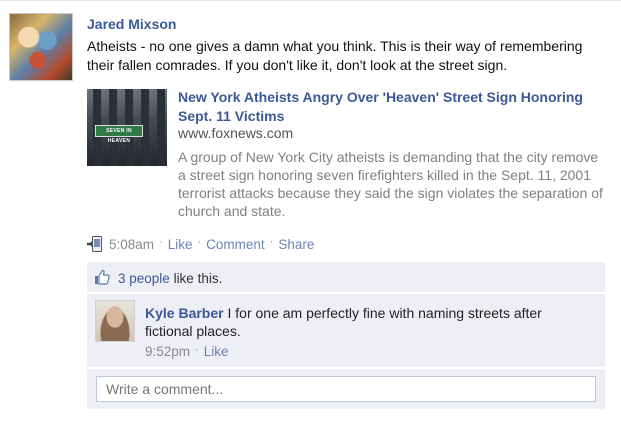 This screenshot has height=421, width=621. I want to click on attachment-thumbnail: SEVEN IN HEAVEN, so click(127, 127).